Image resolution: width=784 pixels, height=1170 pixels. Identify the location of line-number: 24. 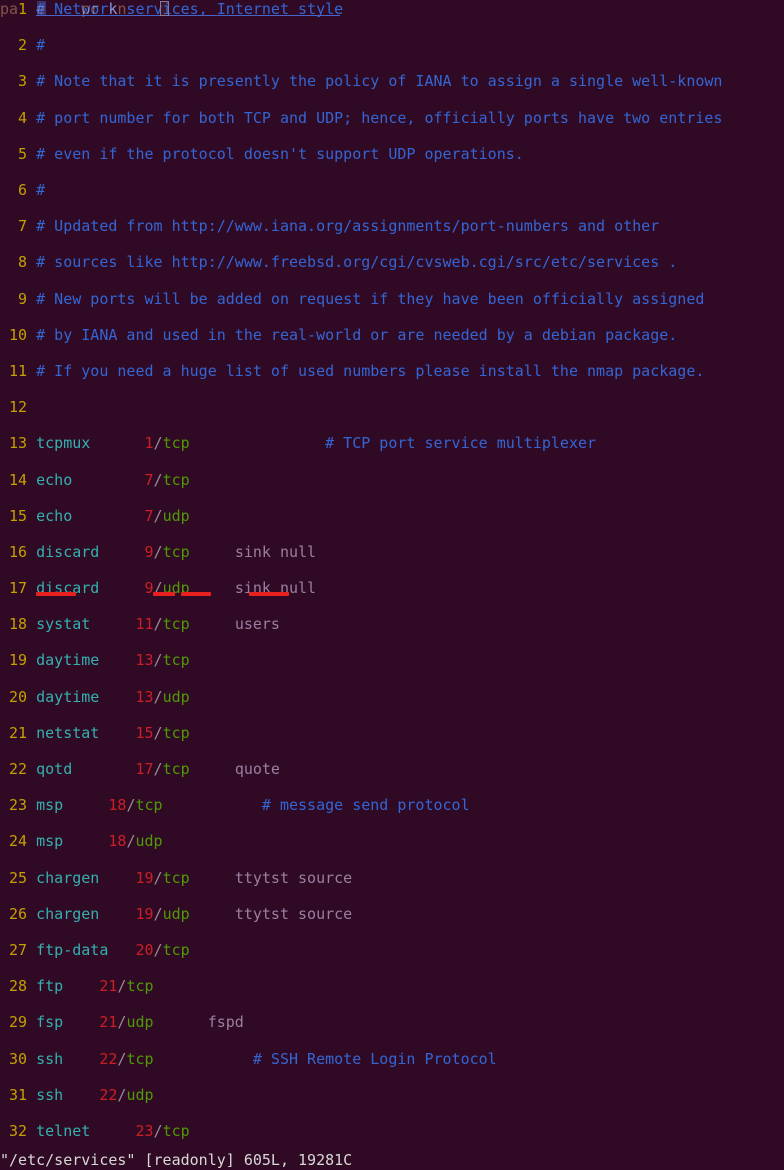
(14, 841).